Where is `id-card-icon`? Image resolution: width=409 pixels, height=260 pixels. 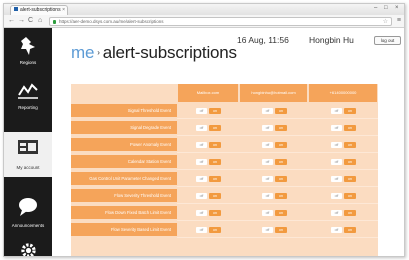
id-card-icon is located at coordinates (28, 147).